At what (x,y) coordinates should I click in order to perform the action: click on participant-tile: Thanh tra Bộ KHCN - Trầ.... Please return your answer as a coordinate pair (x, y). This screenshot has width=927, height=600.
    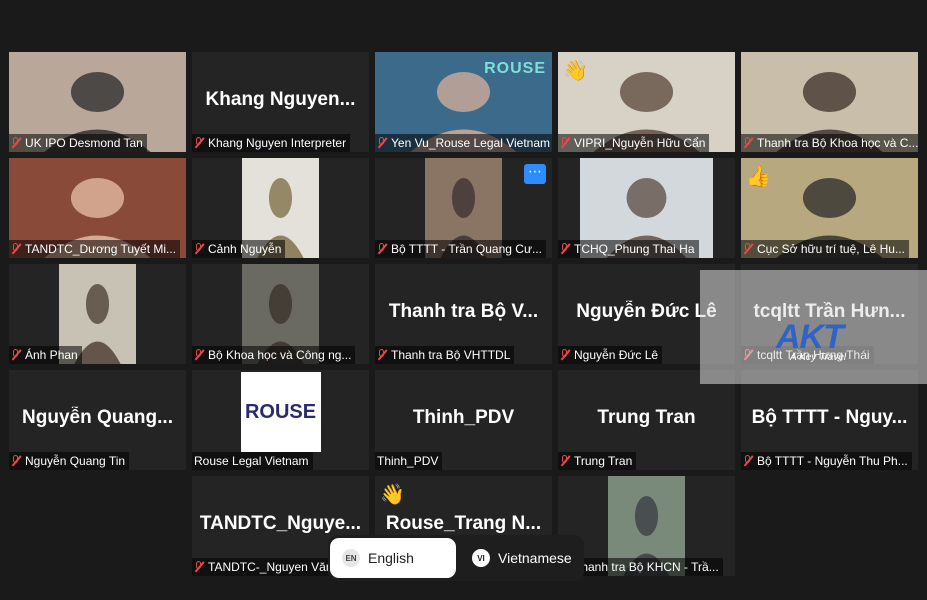
    Looking at the image, I should click on (646, 526).